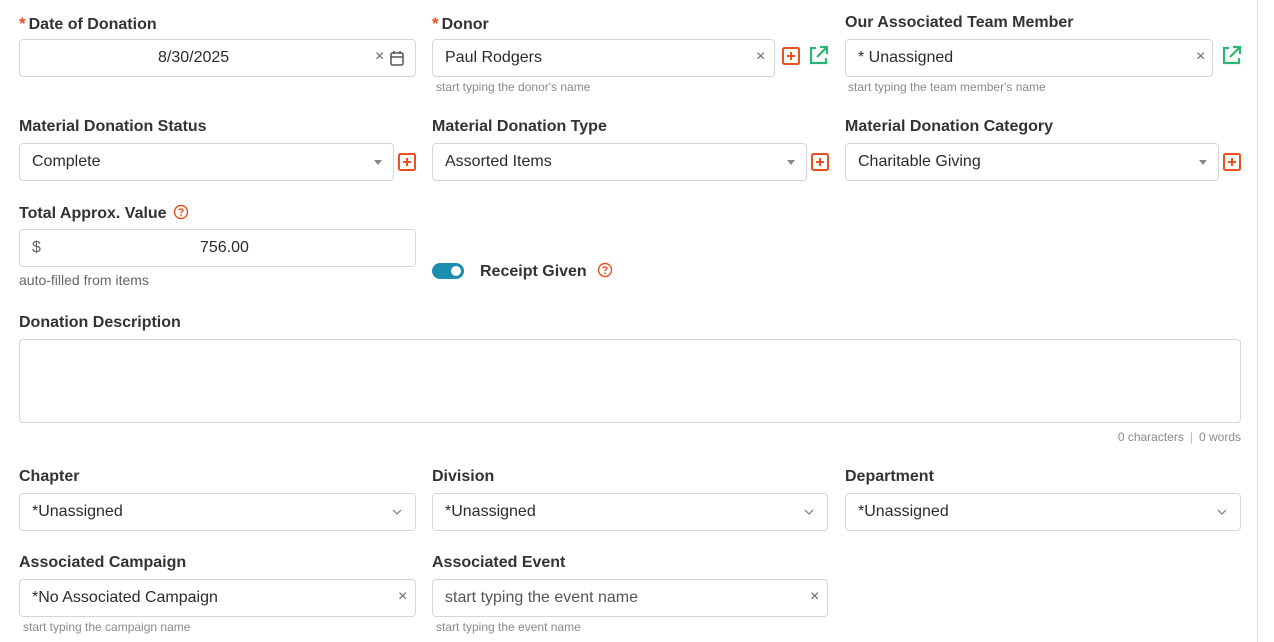 The width and height of the screenshot is (1274, 642). I want to click on associated-campaign-input: *No Associated Campaign ×, so click(217, 598).